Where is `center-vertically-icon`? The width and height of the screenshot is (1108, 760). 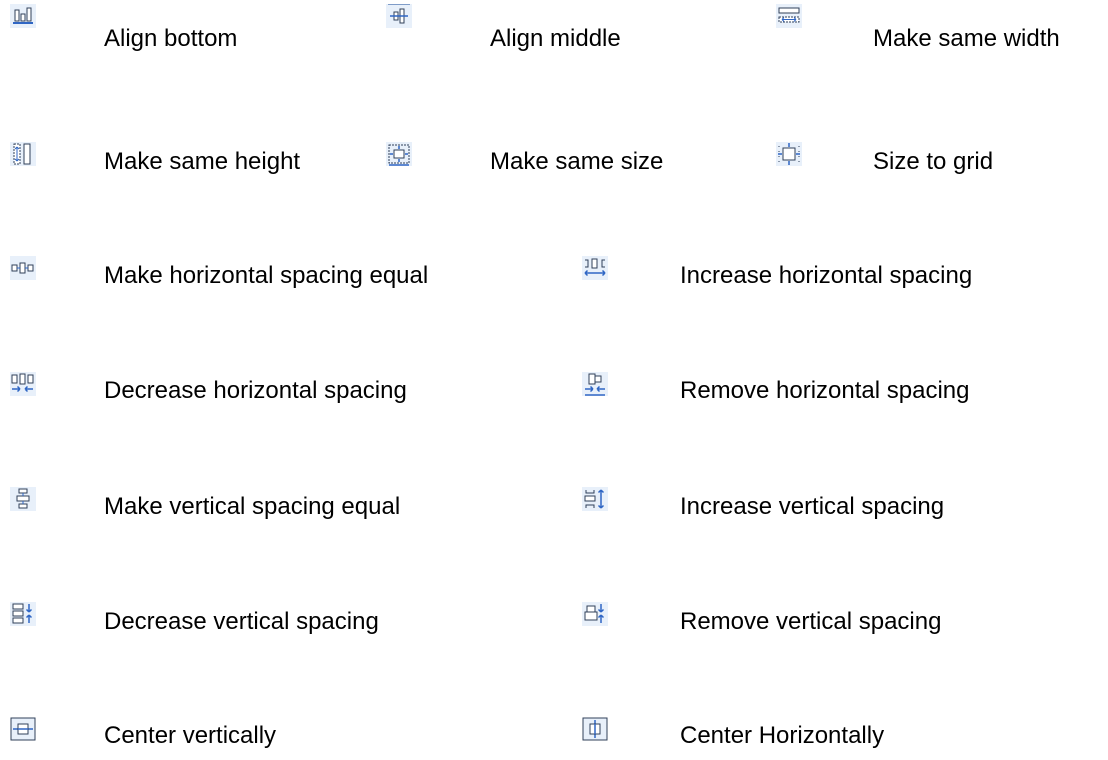
center-vertically-icon is located at coordinates (23, 729).